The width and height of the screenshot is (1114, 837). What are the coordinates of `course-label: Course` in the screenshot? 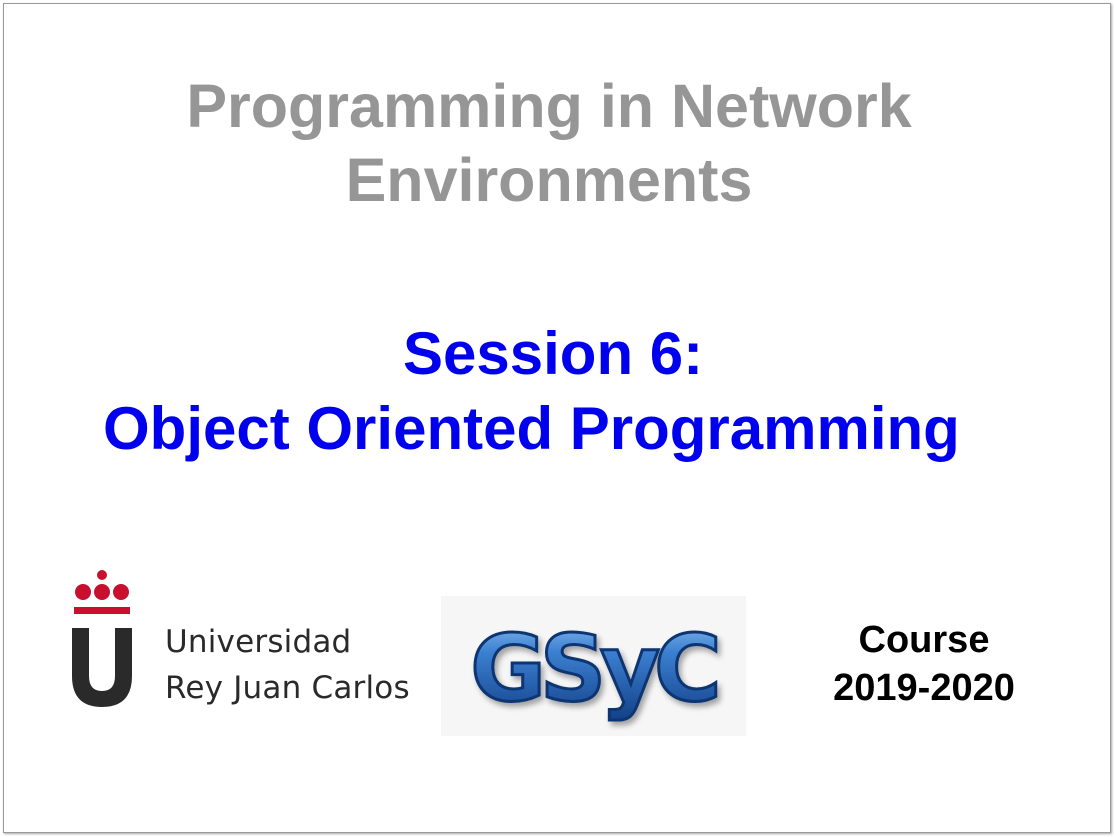 It's located at (924, 640).